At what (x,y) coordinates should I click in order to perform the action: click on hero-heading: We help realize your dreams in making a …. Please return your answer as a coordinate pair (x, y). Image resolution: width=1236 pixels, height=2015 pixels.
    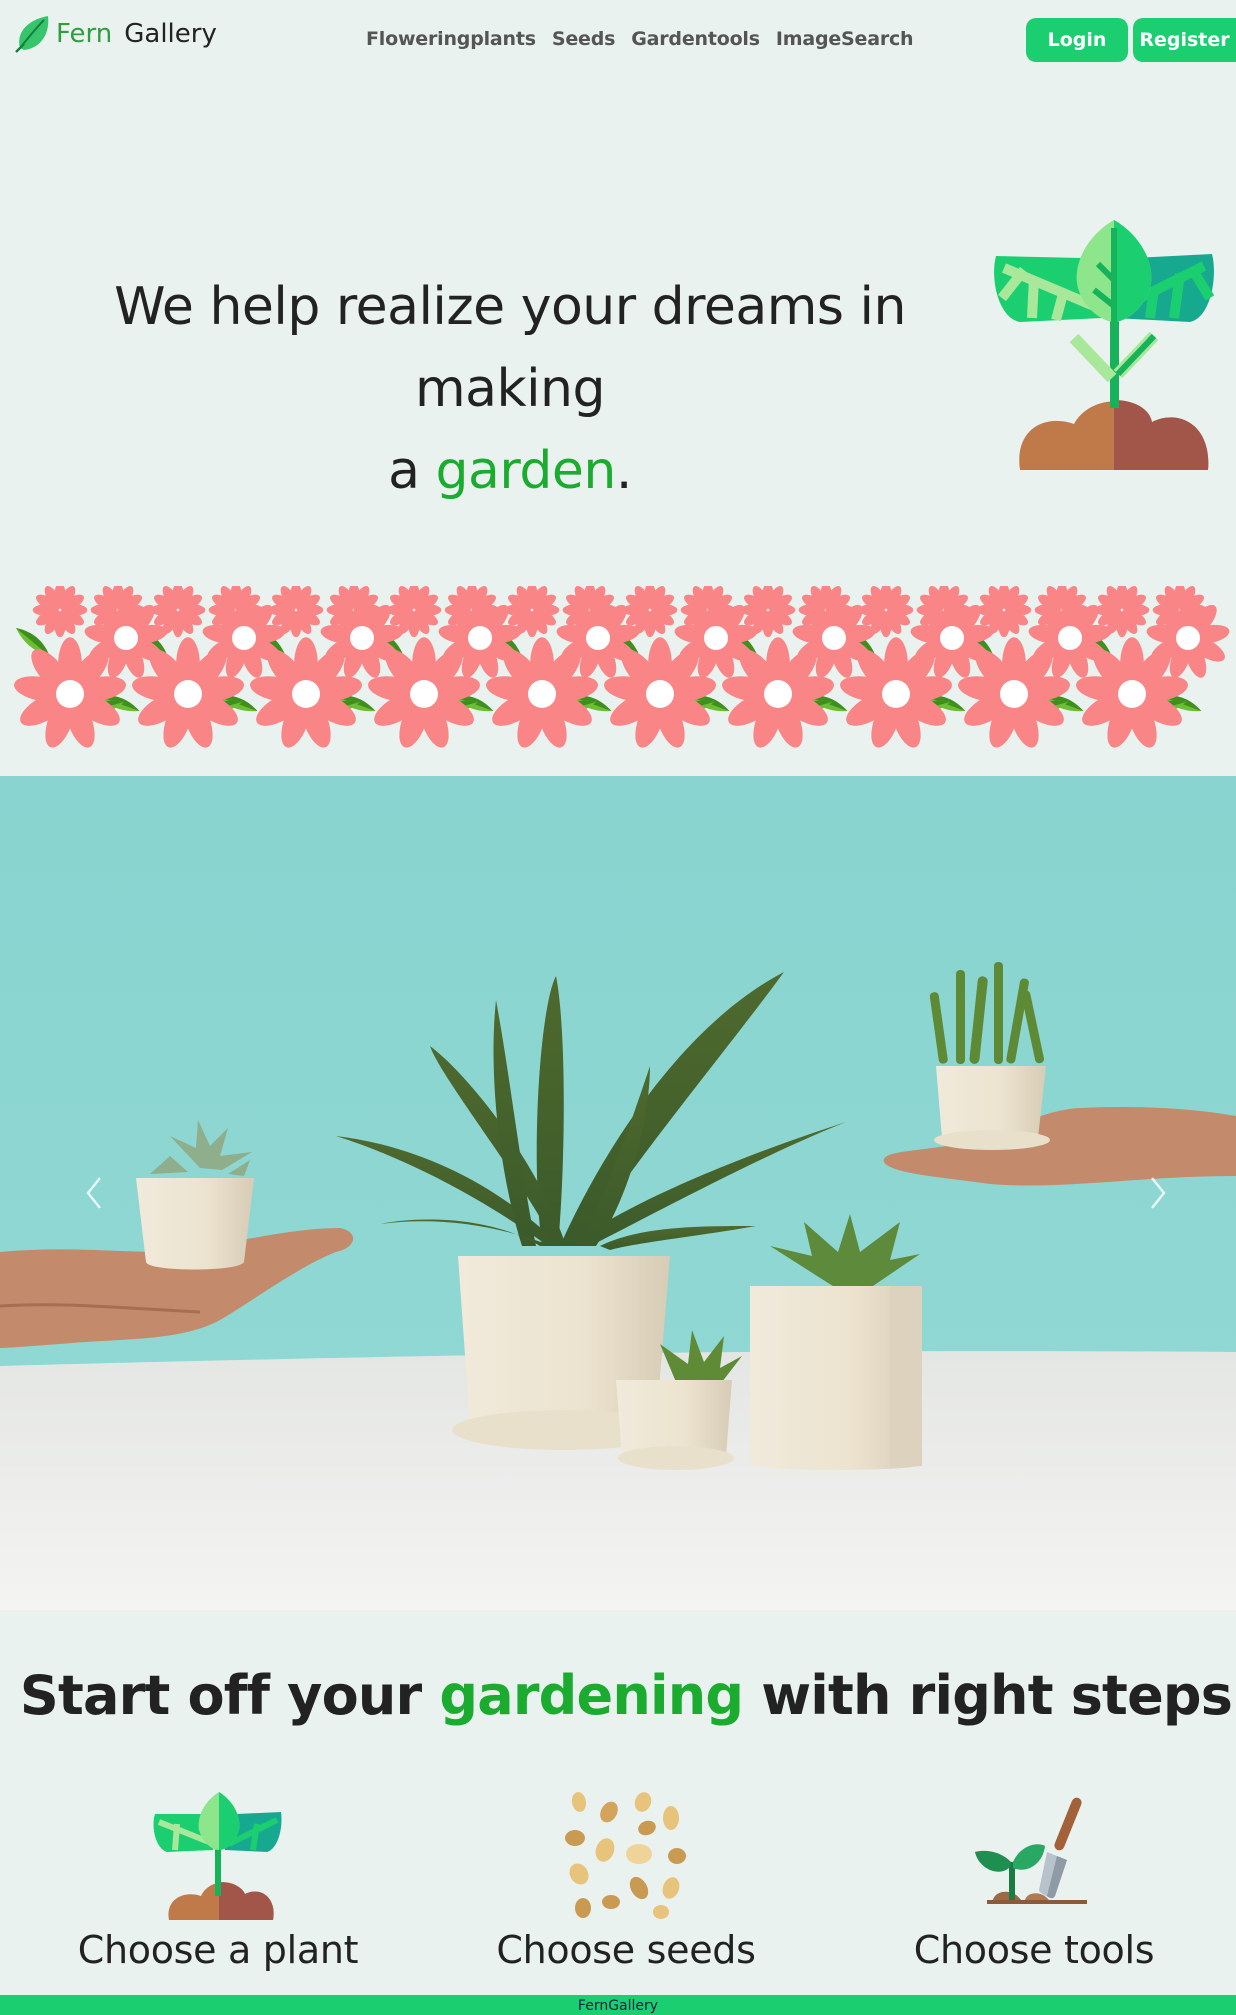
    Looking at the image, I should click on (510, 389).